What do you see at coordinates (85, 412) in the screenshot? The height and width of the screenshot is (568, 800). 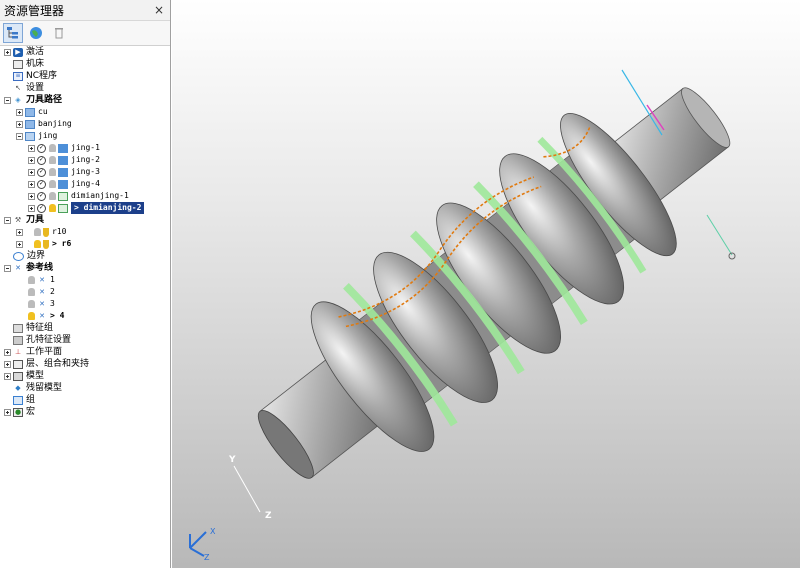 I see `tree-item-macro: ● 宏` at bounding box center [85, 412].